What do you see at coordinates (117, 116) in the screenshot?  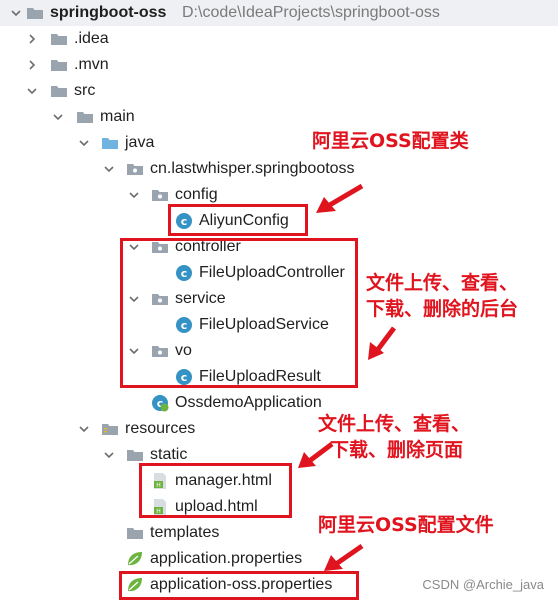 I see `tree-item-label: main` at bounding box center [117, 116].